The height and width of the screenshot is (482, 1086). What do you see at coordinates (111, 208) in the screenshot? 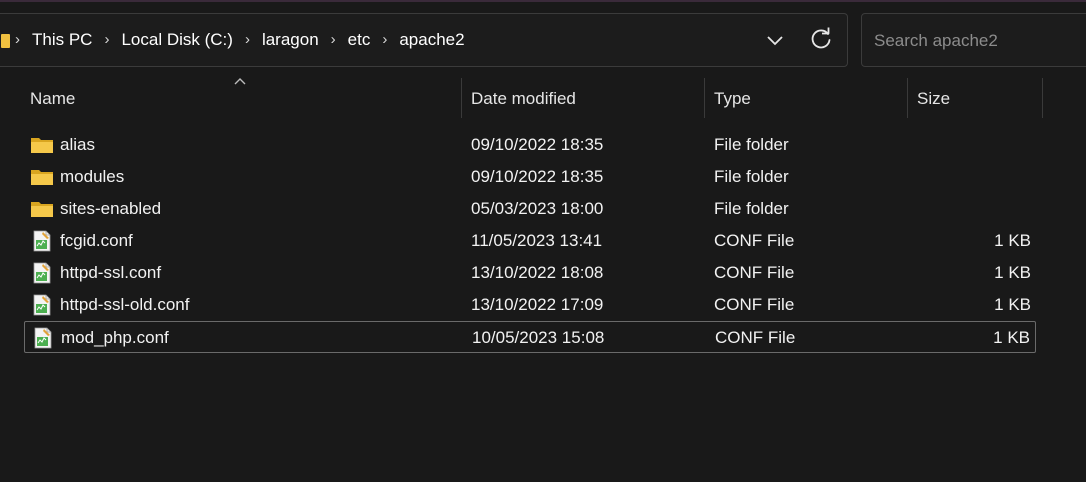
I see `file-name: sites-enabled` at bounding box center [111, 208].